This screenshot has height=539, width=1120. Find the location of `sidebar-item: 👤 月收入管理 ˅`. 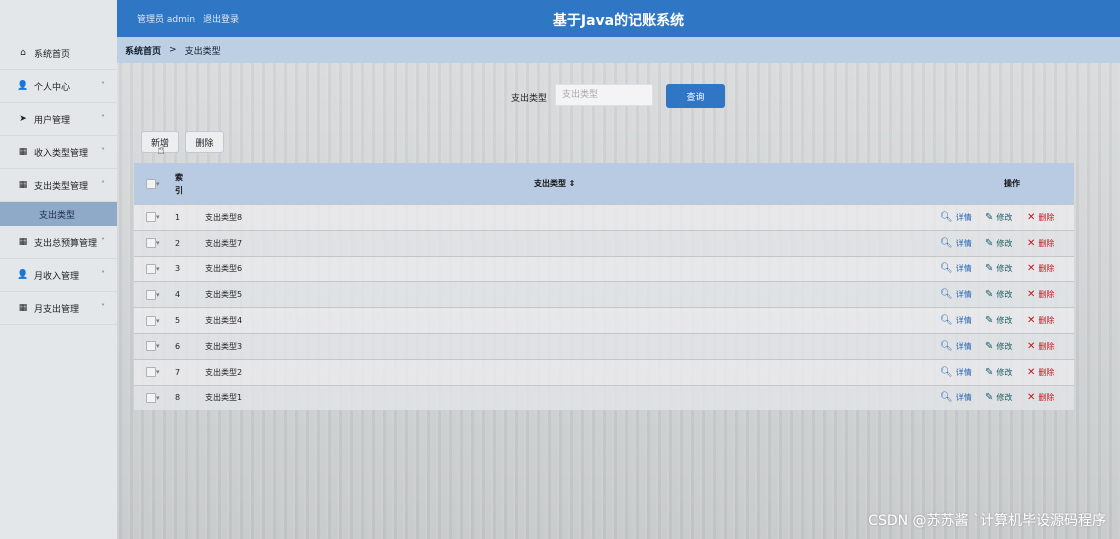

sidebar-item: 👤 月收入管理 ˅ is located at coordinates (58, 275).